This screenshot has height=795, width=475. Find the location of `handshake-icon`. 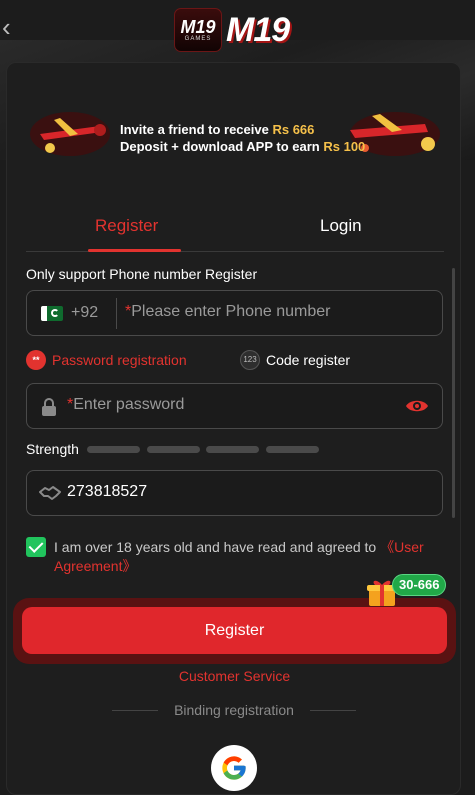

handshake-icon is located at coordinates (50, 493).